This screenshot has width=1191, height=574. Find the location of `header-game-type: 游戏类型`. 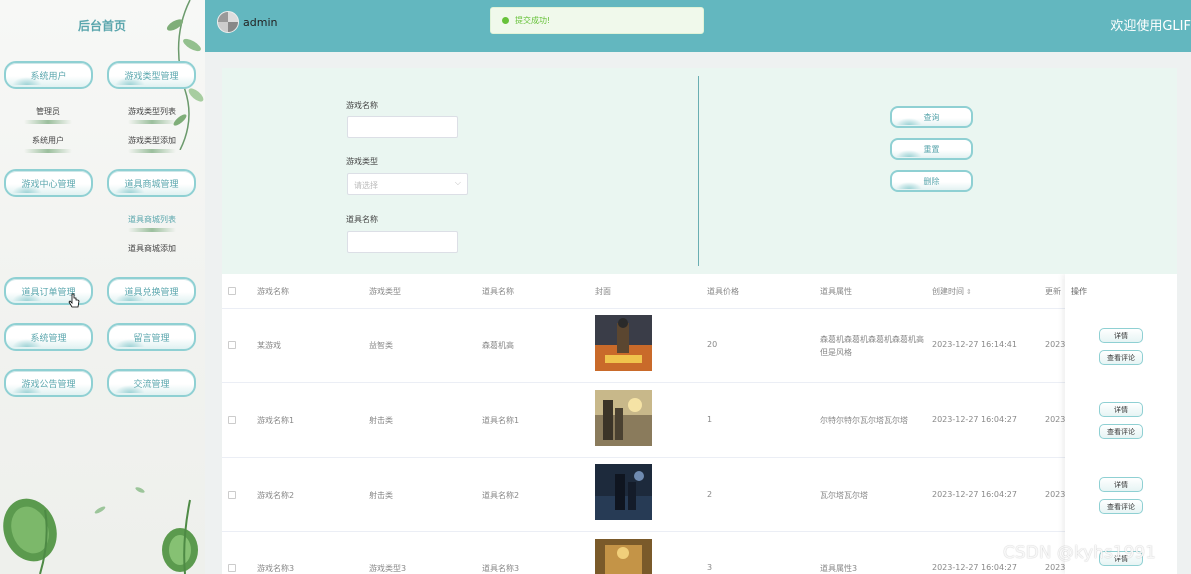

header-game-type: 游戏类型 is located at coordinates (385, 291).